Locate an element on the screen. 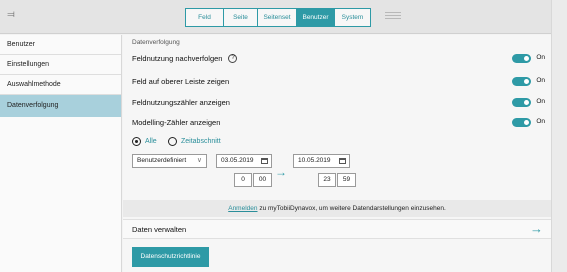 The width and height of the screenshot is (567, 272). category-tabs: Feld Seite Seitenset Benutzer System is located at coordinates (278, 17).